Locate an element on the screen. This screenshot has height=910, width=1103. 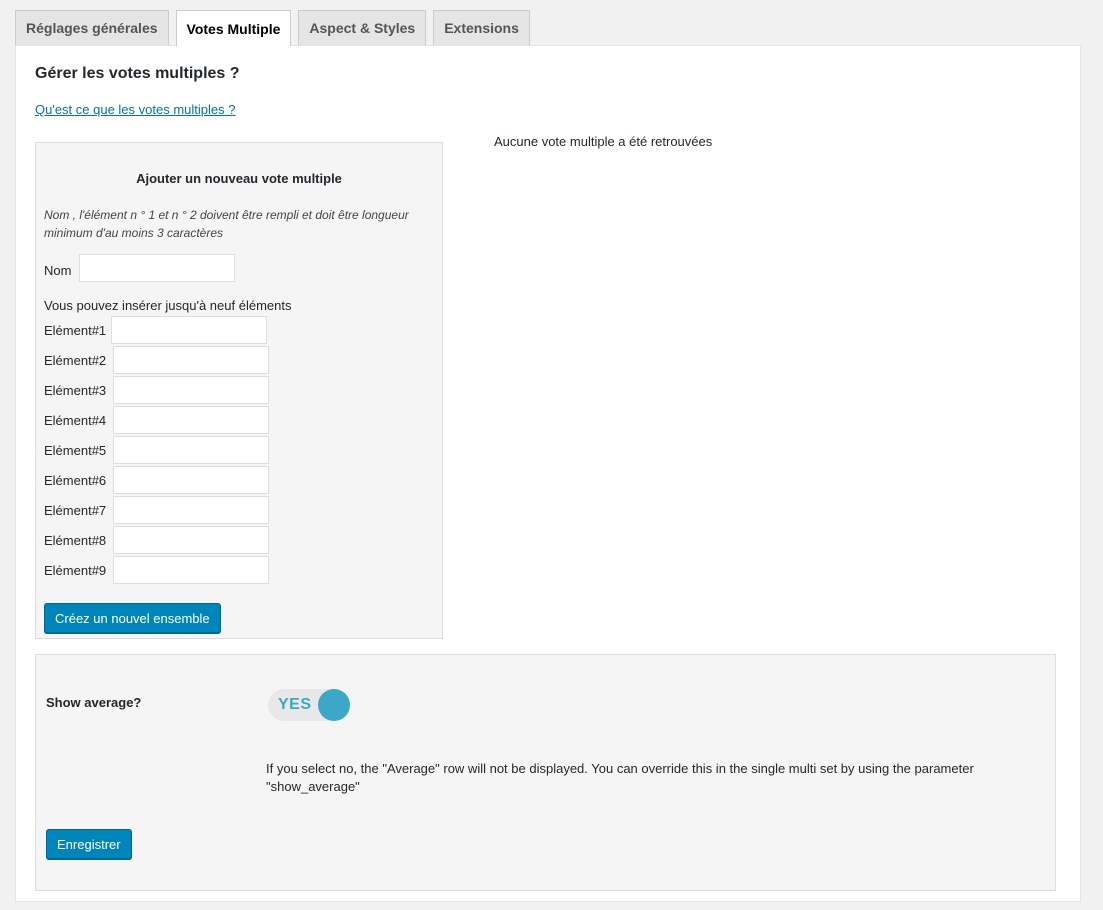
no-multiple-votes-message: Aucune vote multiple a été retrouvées is located at coordinates (603, 141).